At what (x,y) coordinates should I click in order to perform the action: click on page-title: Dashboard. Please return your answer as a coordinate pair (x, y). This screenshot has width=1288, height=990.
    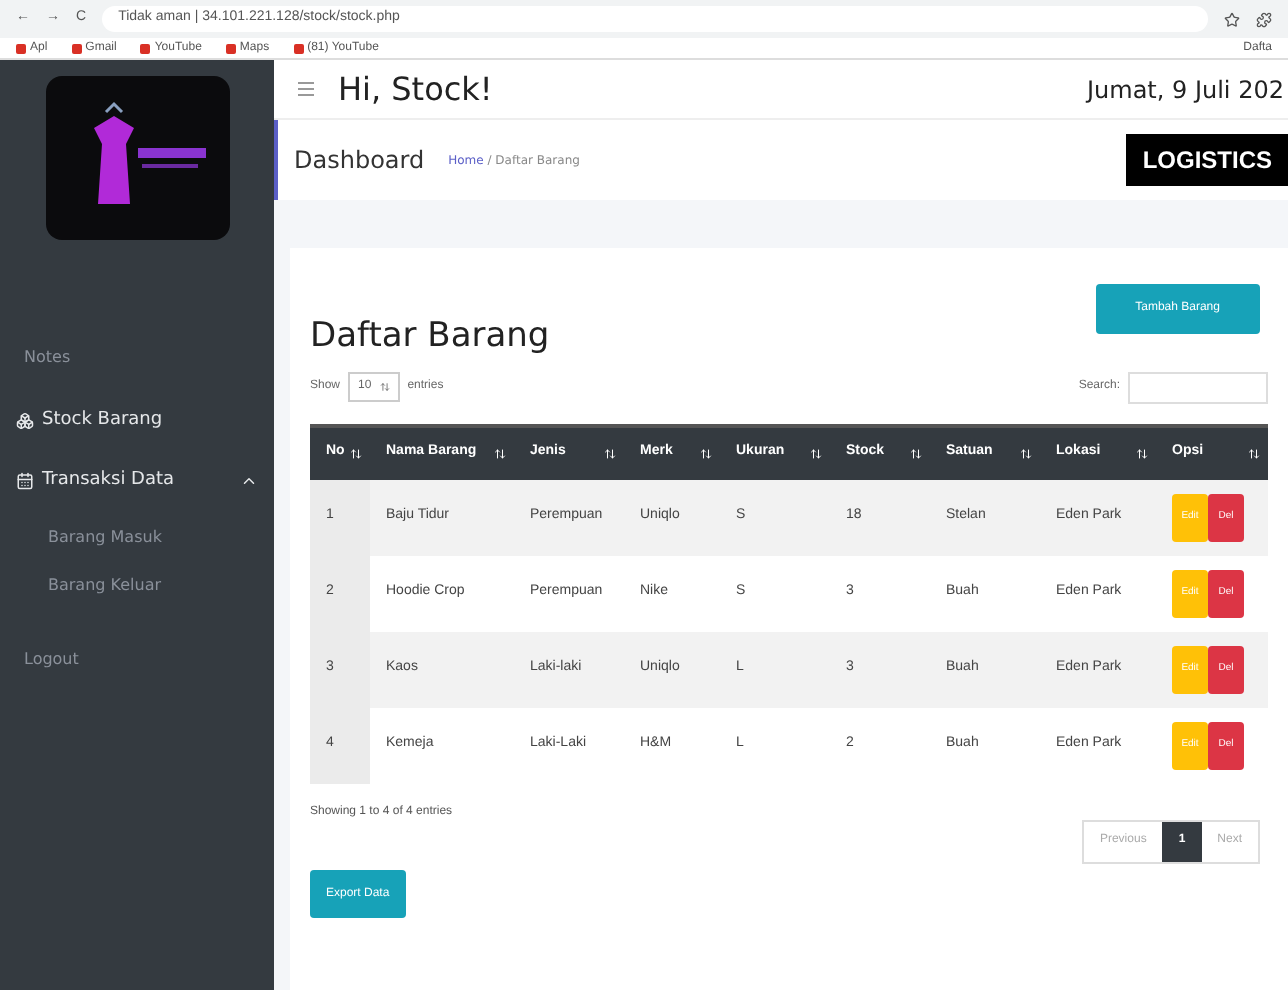
    Looking at the image, I should click on (359, 161).